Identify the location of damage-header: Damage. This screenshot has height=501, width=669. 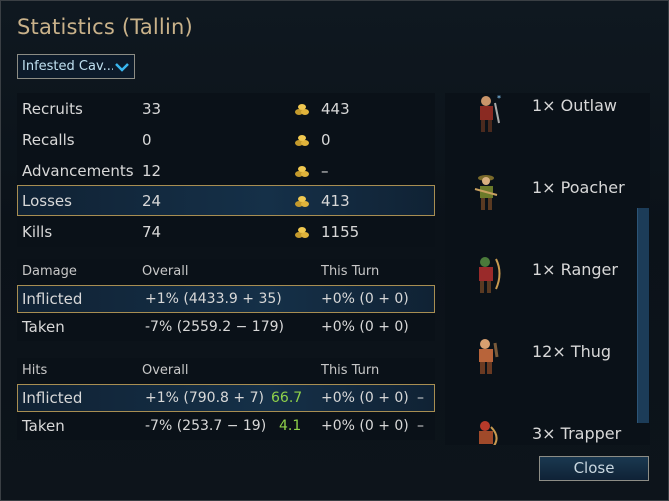
(49, 271).